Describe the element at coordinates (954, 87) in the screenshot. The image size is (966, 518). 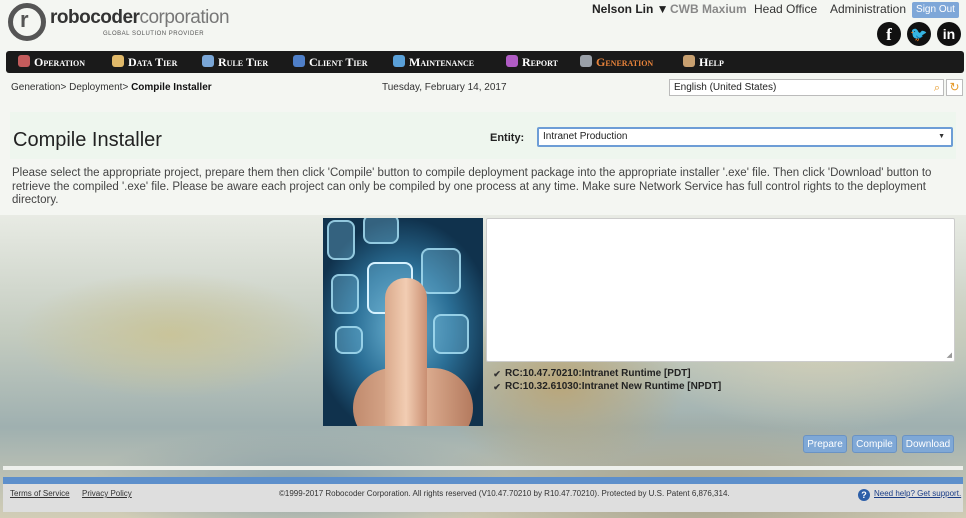
I see `refresh-icon: ↻` at that location.